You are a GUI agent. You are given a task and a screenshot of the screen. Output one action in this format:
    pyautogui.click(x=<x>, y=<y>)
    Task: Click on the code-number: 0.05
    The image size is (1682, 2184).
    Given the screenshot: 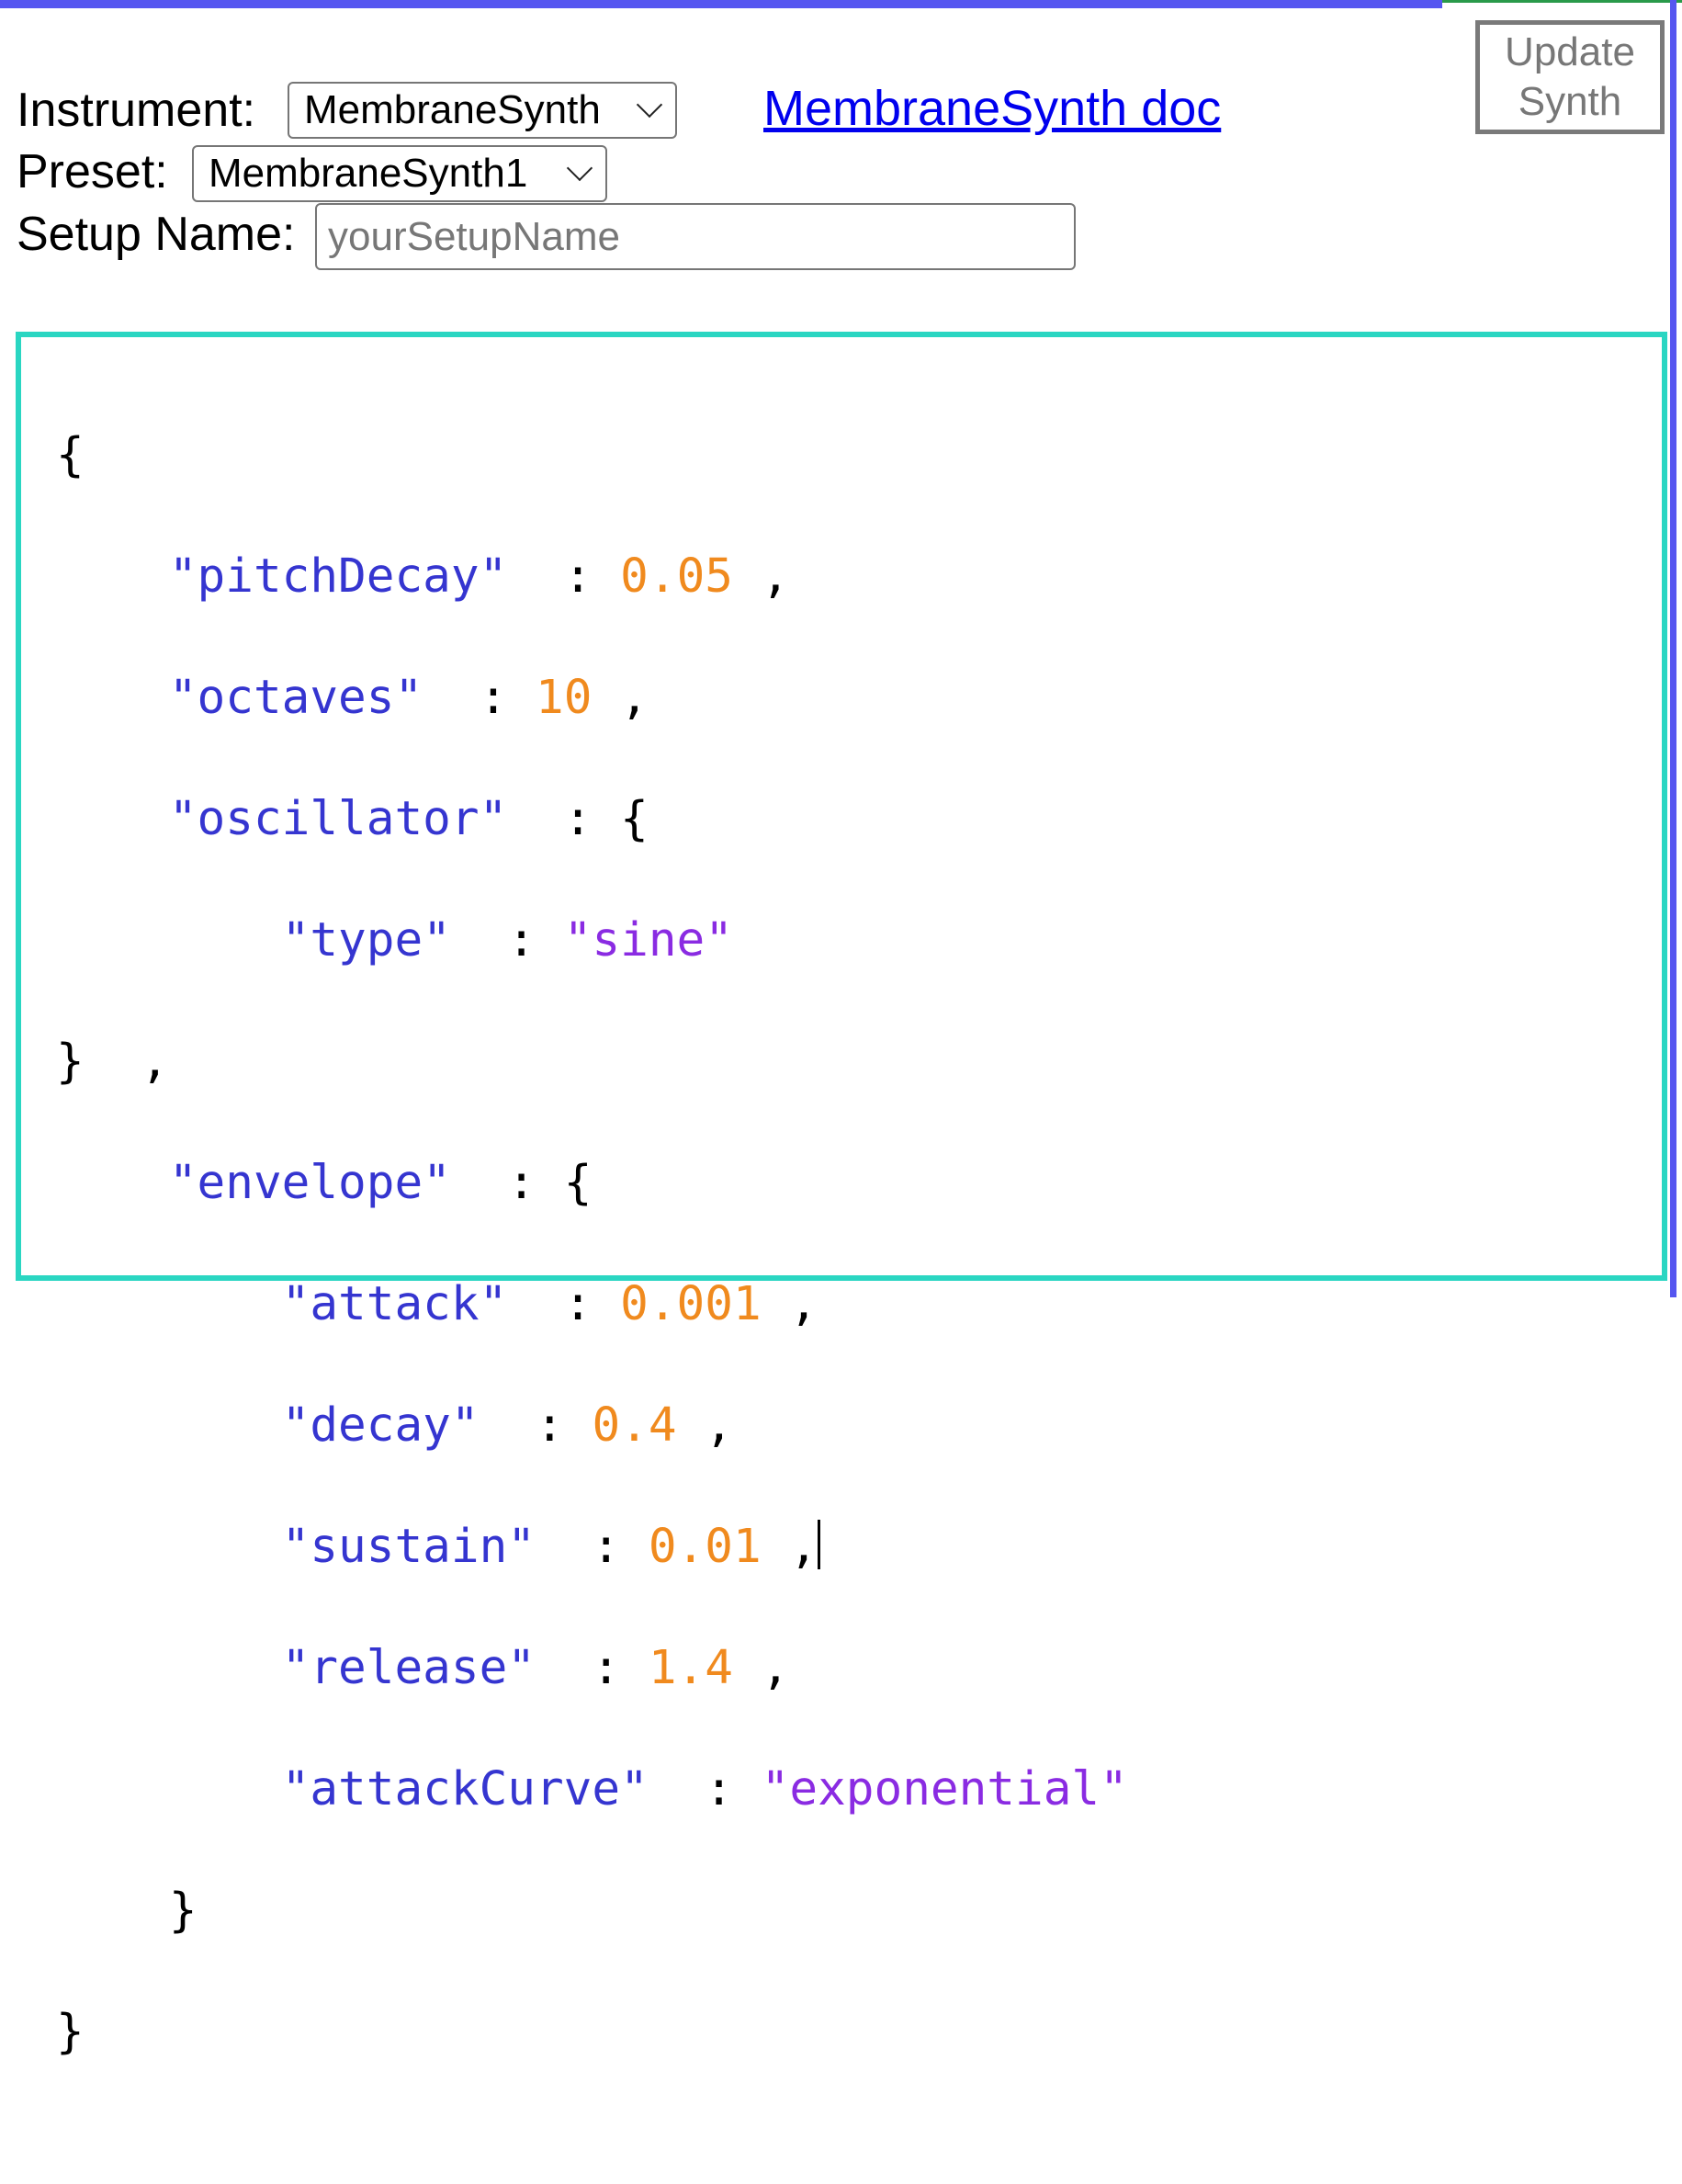 What is the action you would take?
    pyautogui.click(x=676, y=576)
    